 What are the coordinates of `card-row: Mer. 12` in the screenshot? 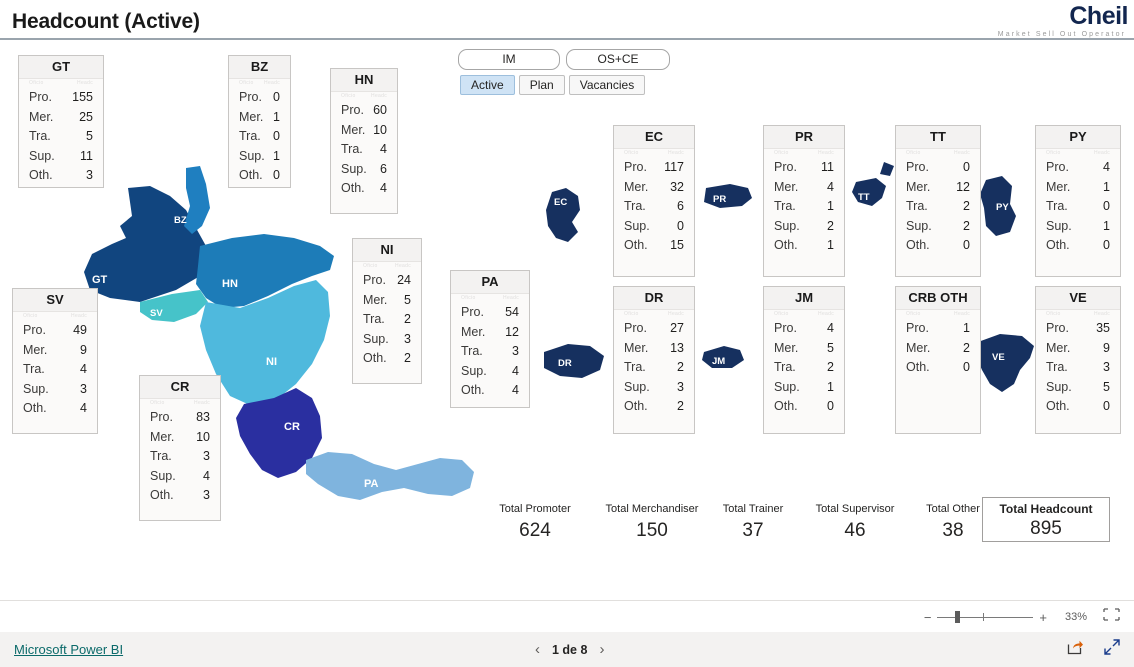 It's located at (938, 188).